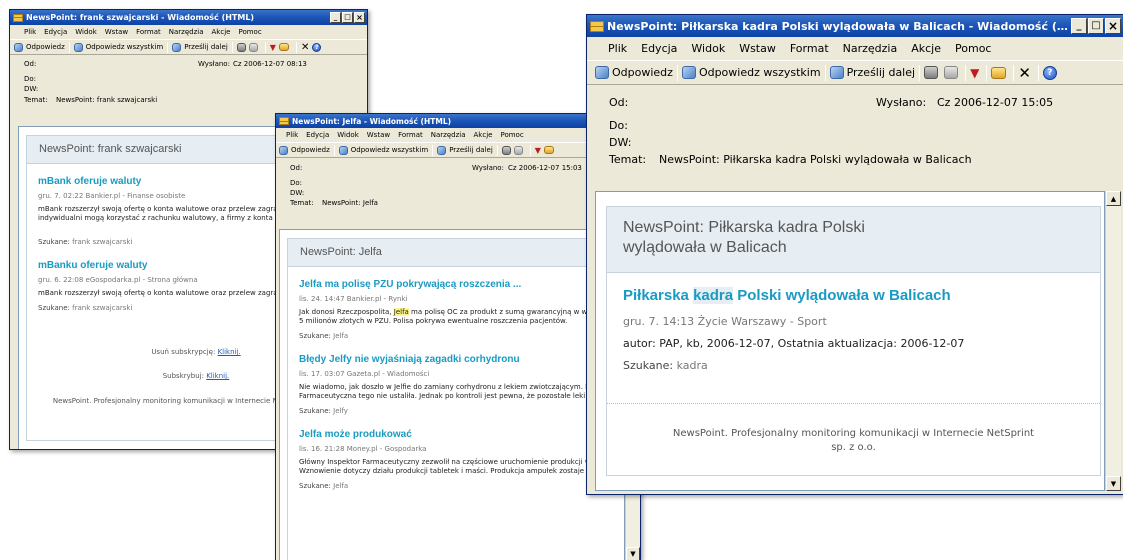  I want to click on cc-label: DW:, so click(297, 193).